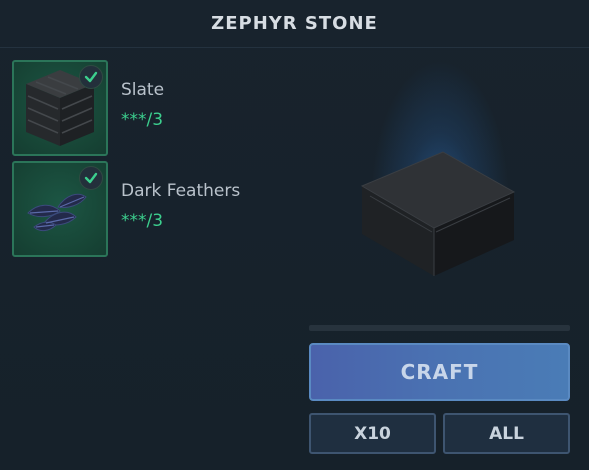 This screenshot has height=470, width=589. I want to click on ingredient-slate: Slate ***/3, so click(137, 108).